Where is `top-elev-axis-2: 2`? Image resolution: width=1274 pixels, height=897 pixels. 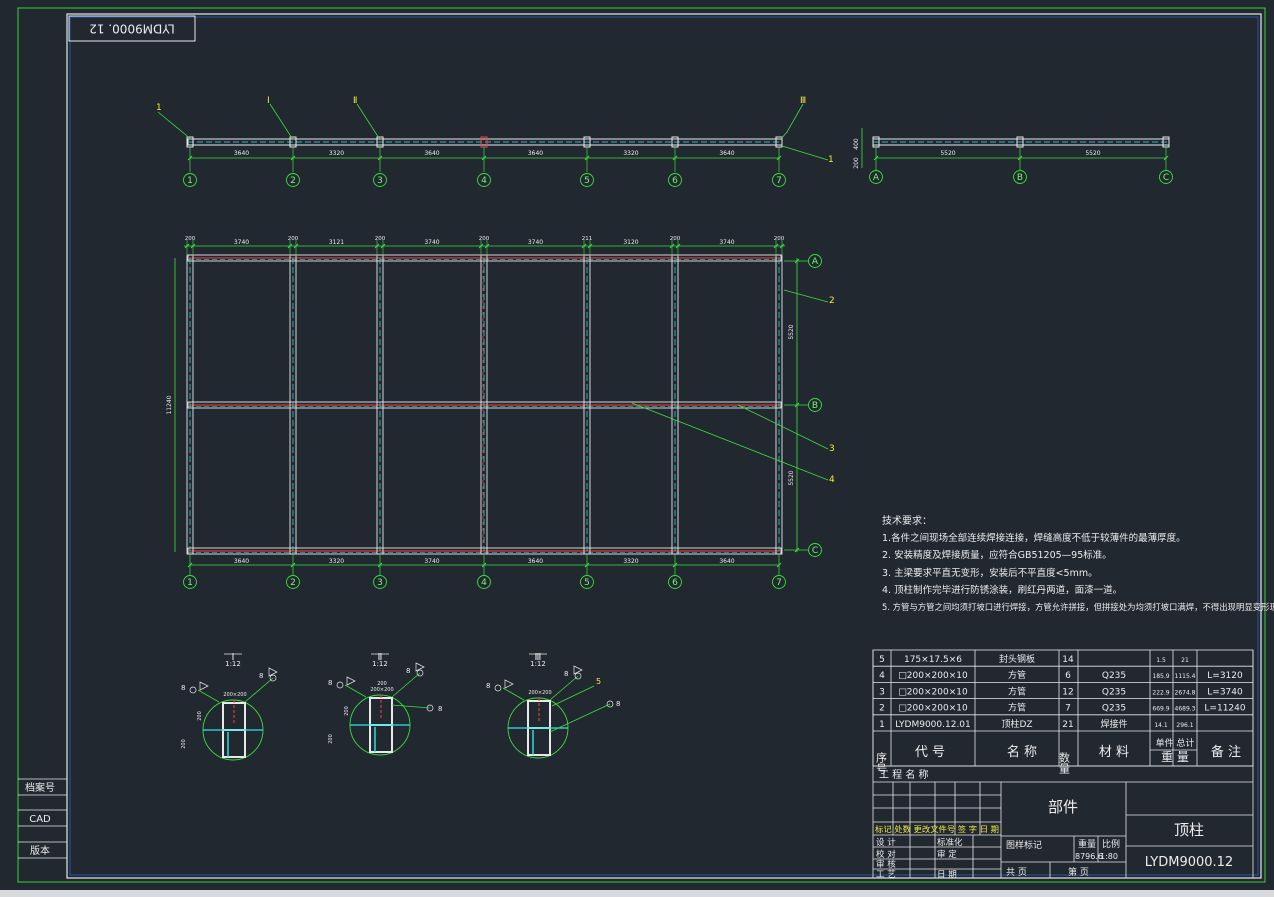 top-elev-axis-2: 2 is located at coordinates (293, 180).